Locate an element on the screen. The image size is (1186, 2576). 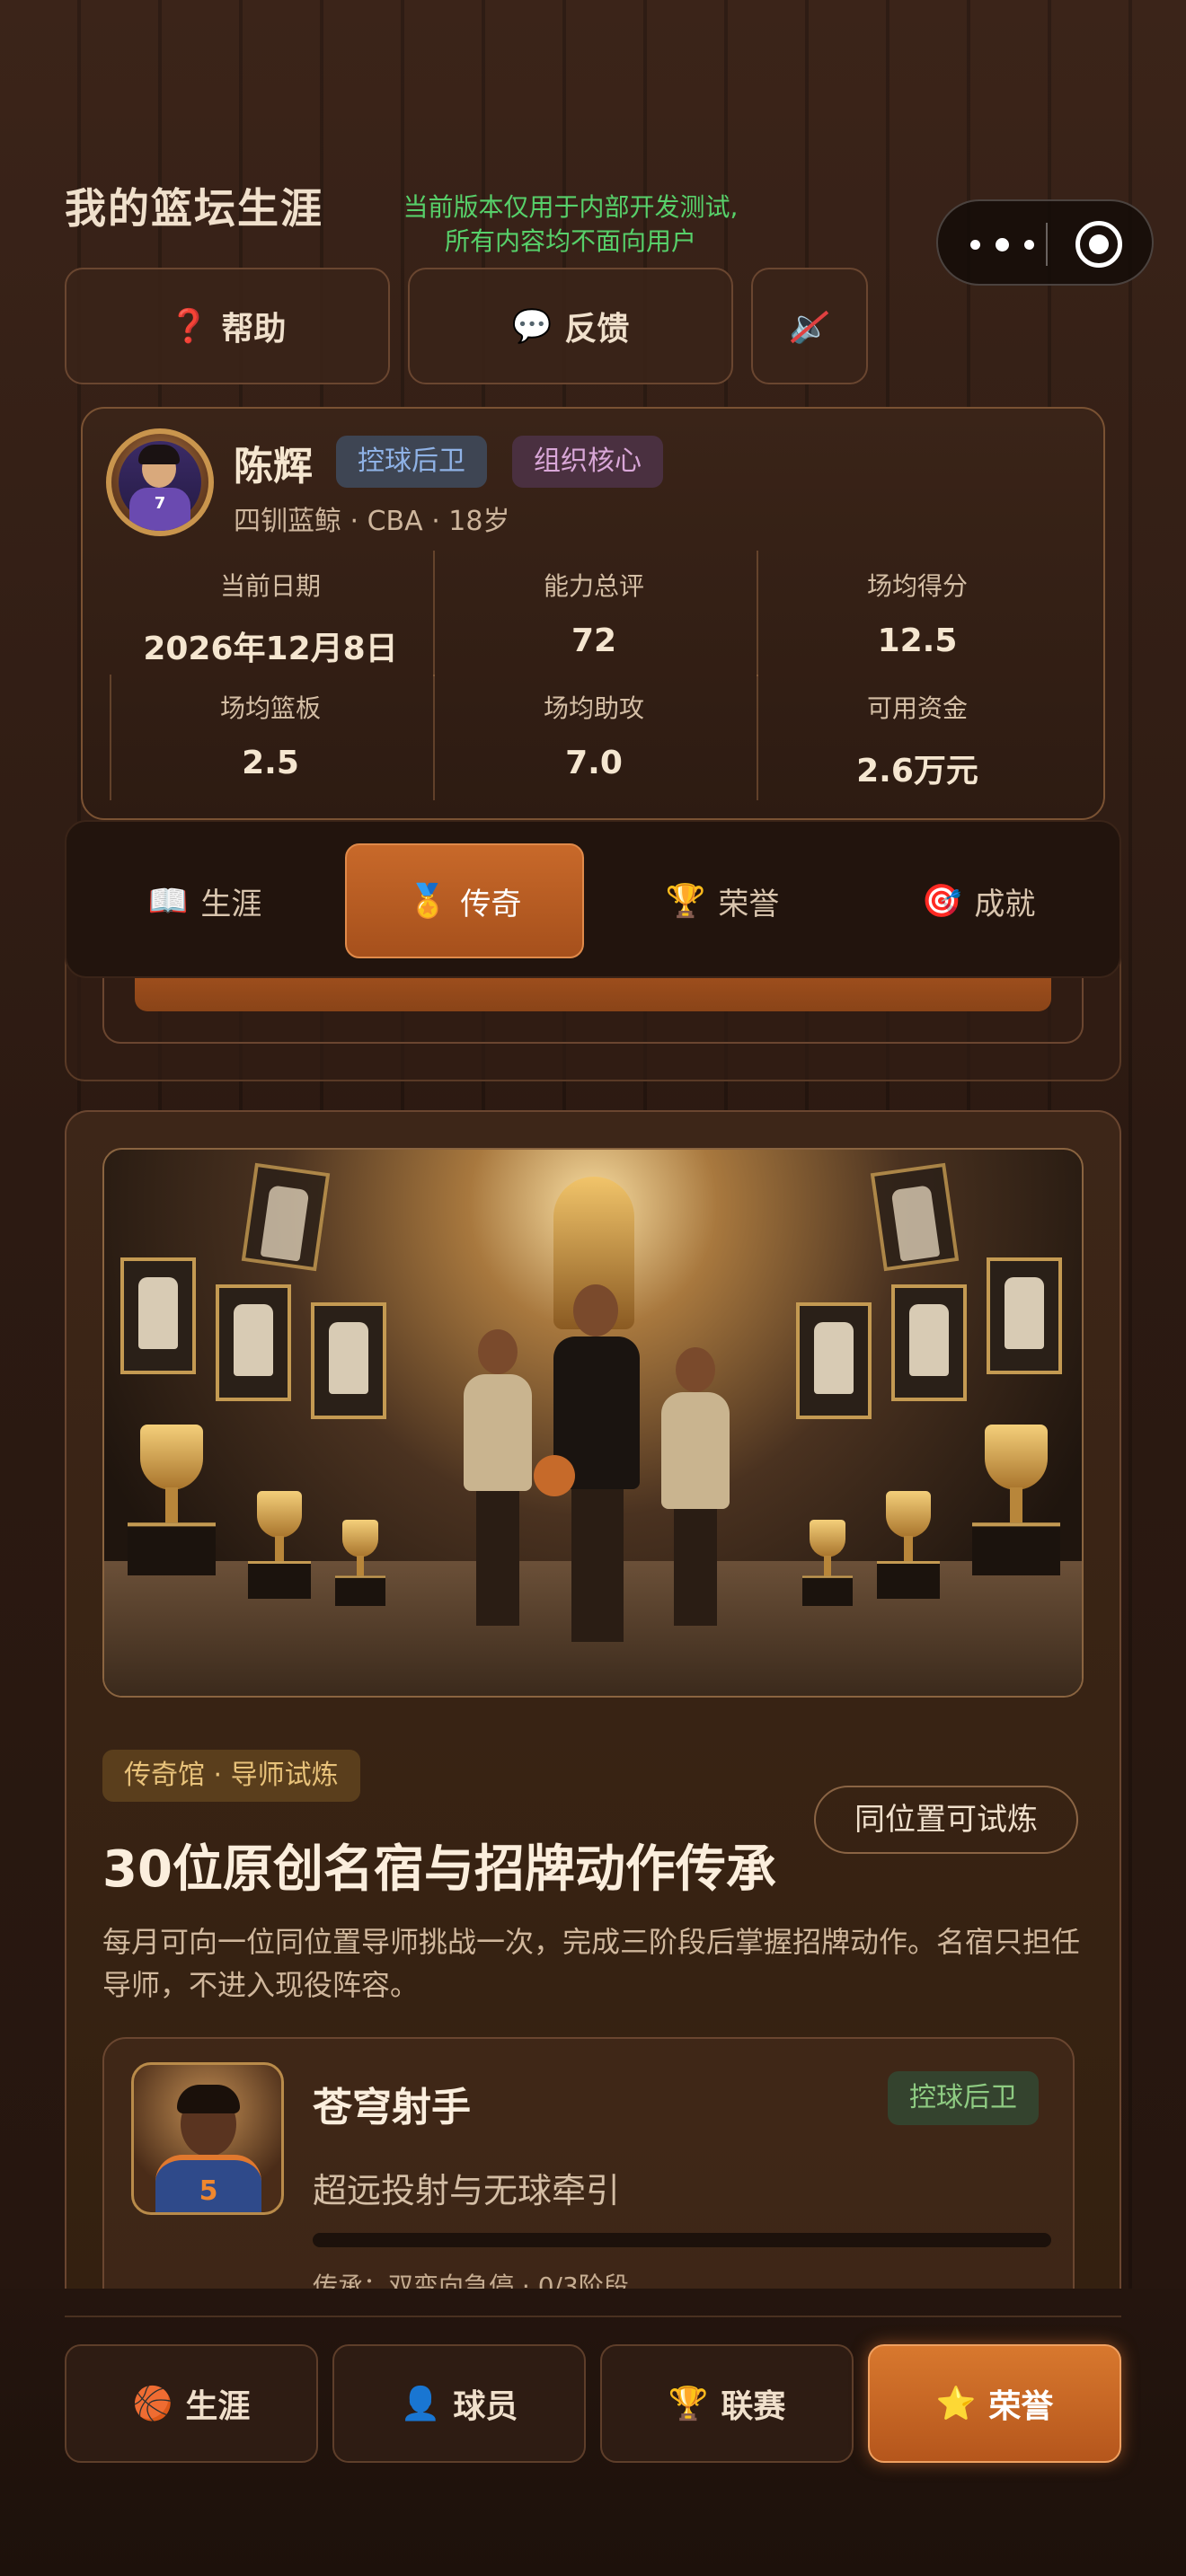
mentor-jersey-number: 5 is located at coordinates (208, 2183).